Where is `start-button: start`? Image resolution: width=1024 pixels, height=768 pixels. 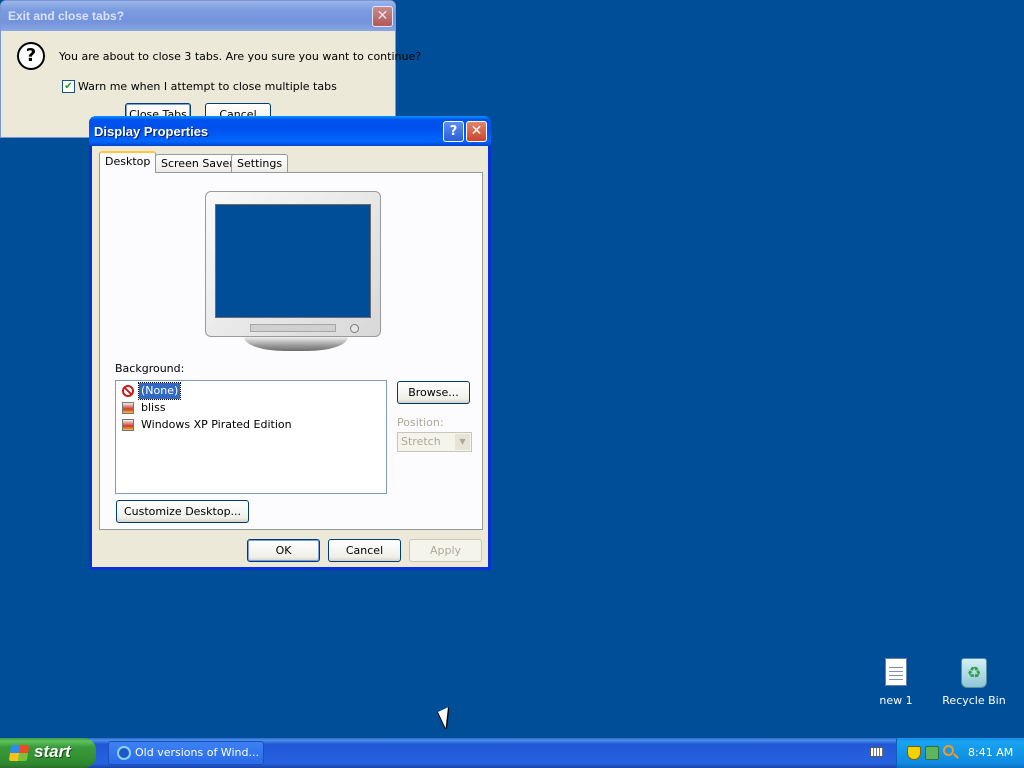
start-button: start is located at coordinates (48, 753).